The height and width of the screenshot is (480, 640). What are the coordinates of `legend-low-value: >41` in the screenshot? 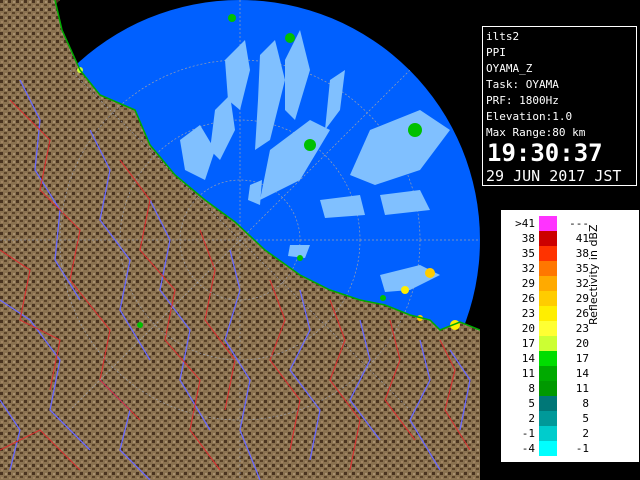 It's located at (525, 223).